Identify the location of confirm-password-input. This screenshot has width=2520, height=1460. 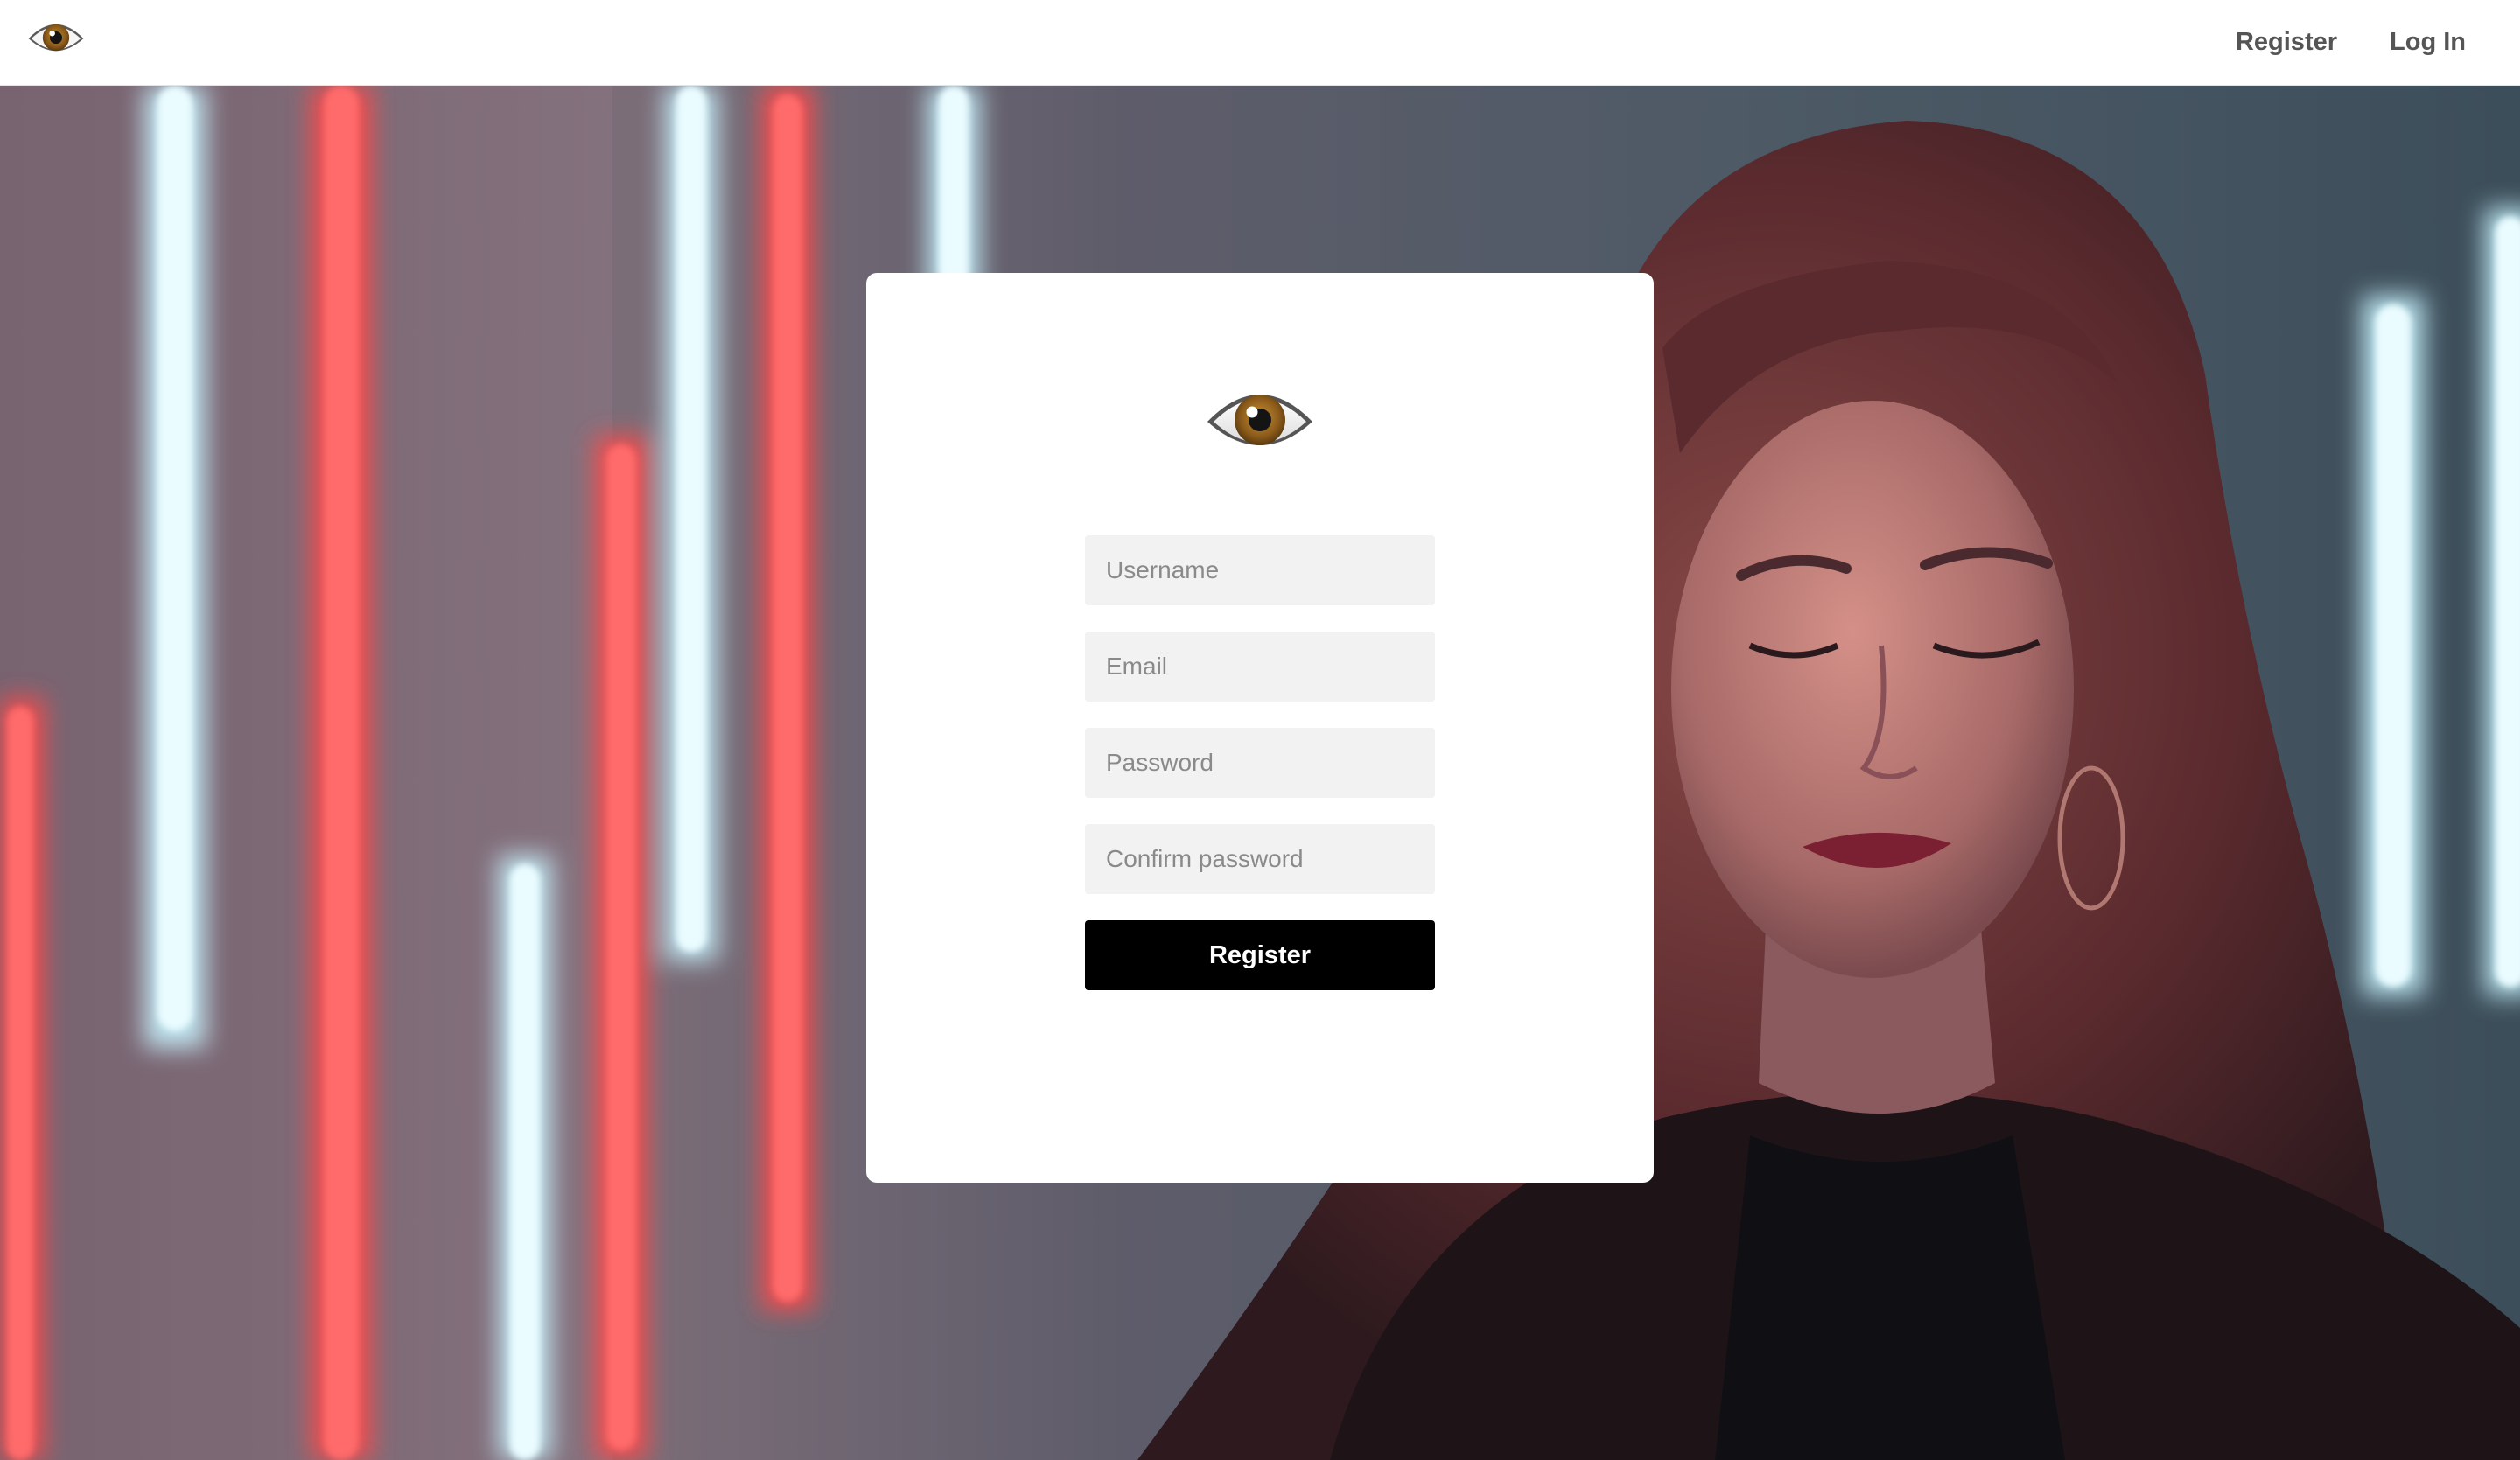
(1260, 859).